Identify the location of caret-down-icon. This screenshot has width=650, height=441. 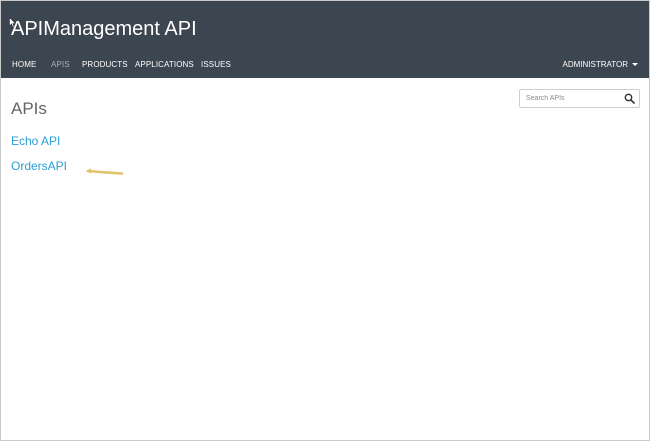
(635, 64).